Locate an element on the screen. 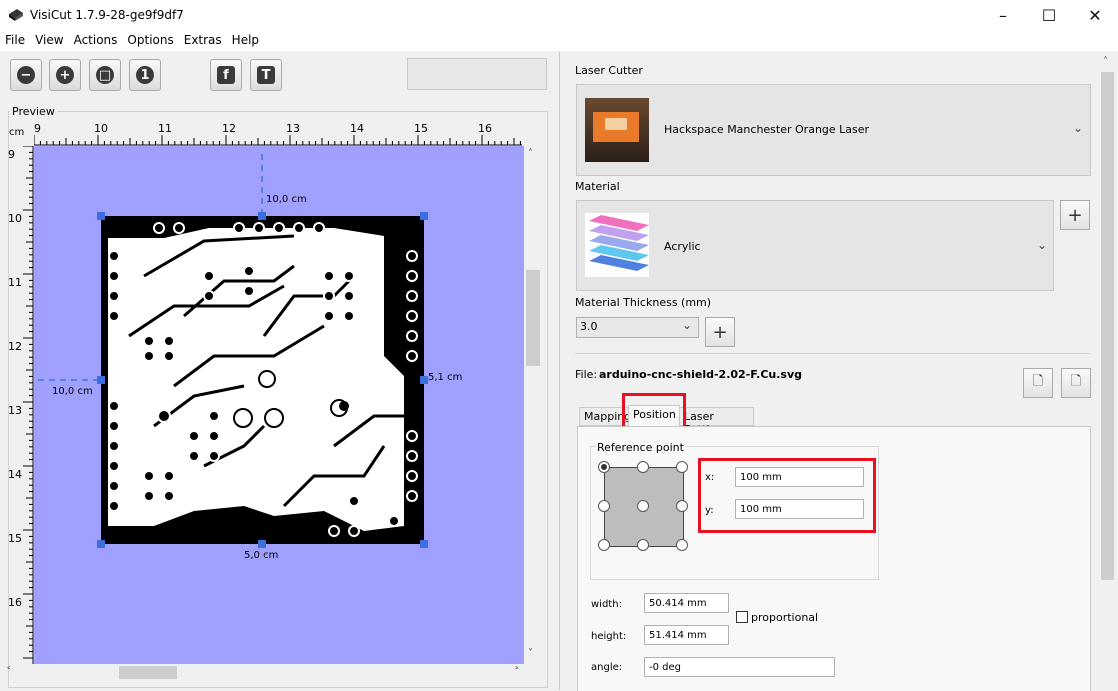  facebook-icon: f is located at coordinates (226, 75).